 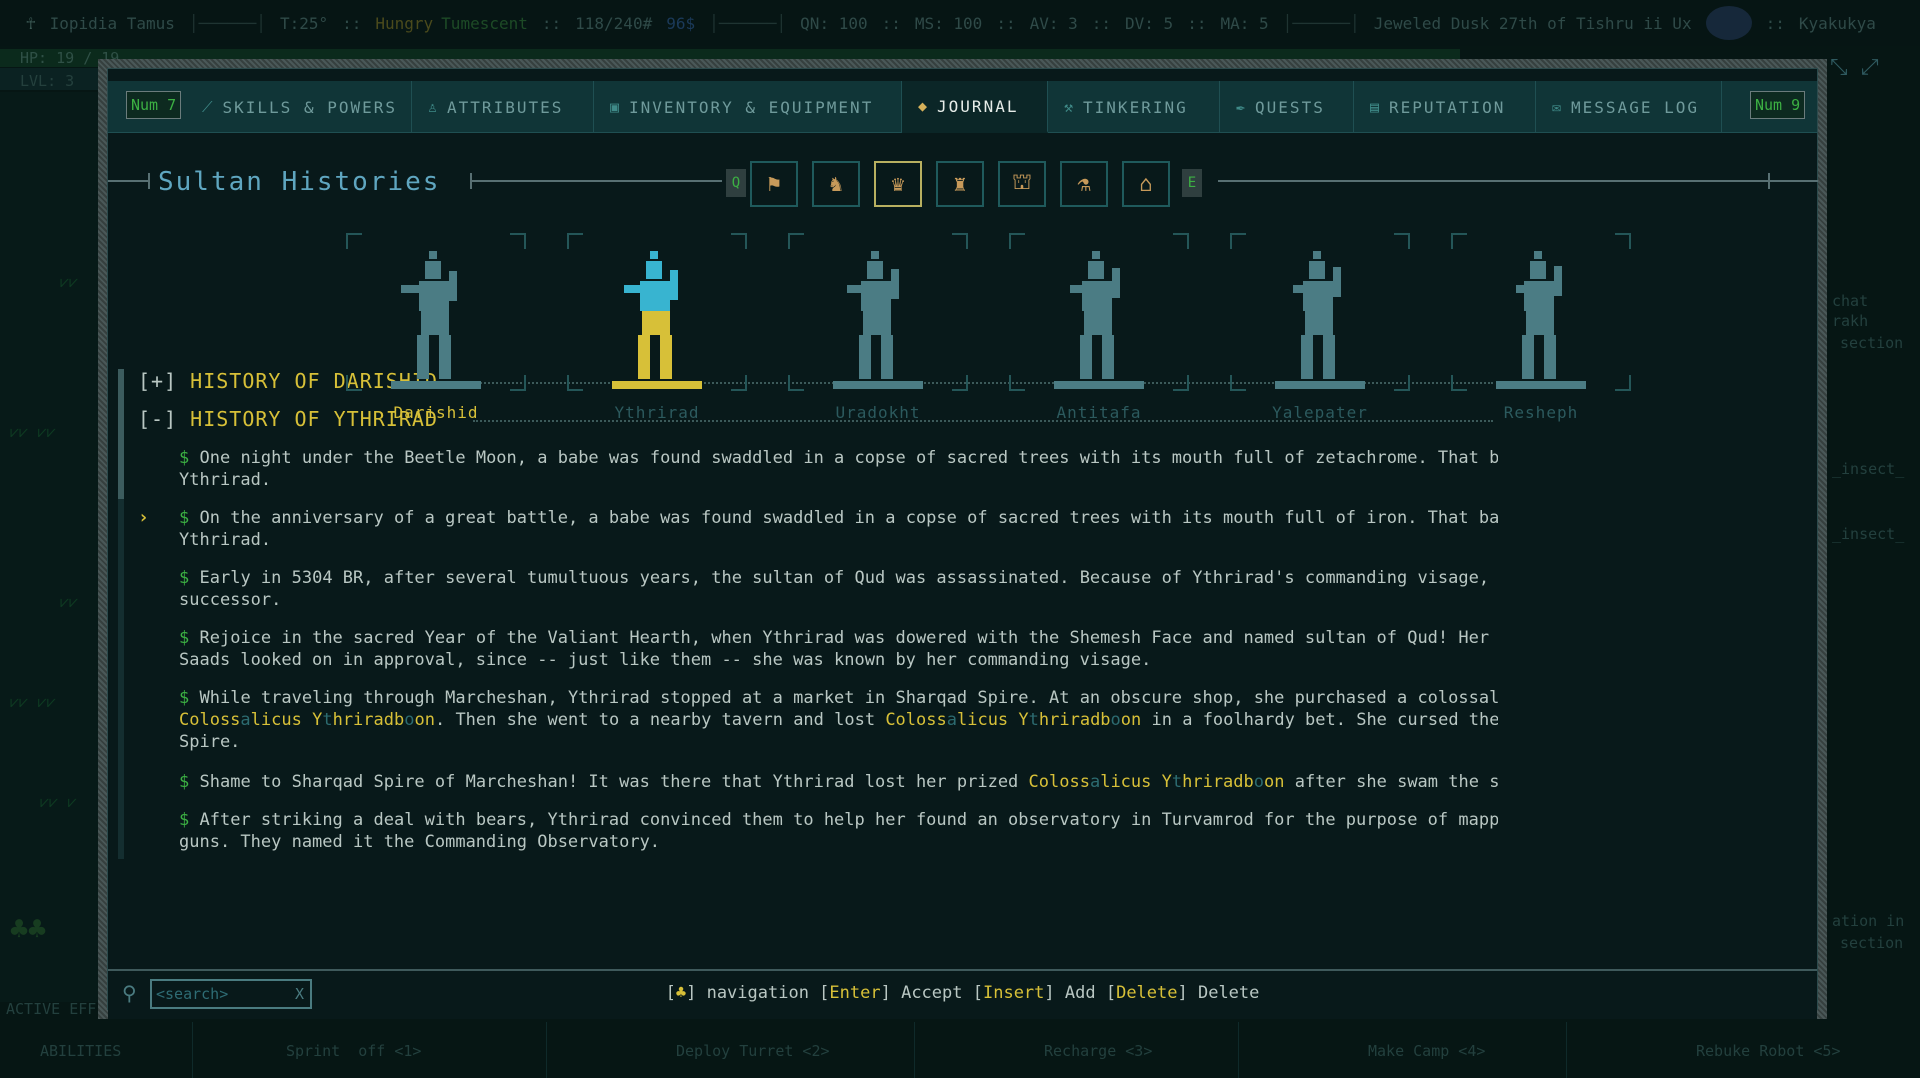 What do you see at coordinates (751, 107) in the screenshot?
I see `tab-label: INVENTORY & EQUIPMENT` at bounding box center [751, 107].